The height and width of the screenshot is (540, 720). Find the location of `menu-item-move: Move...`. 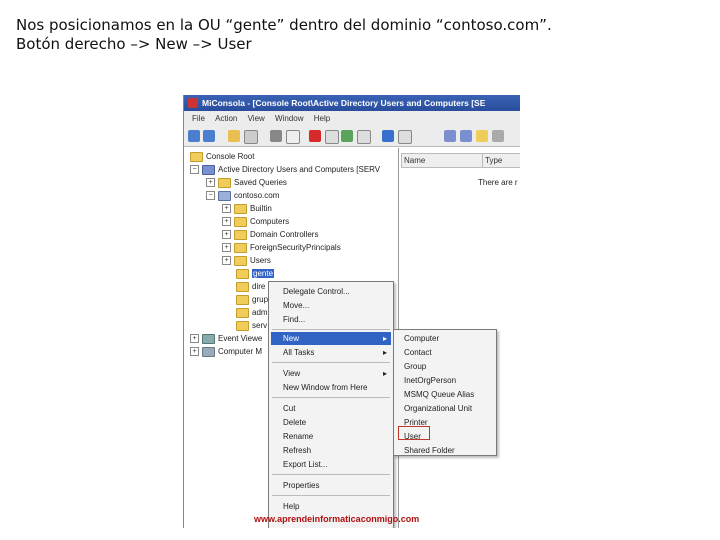

menu-item-move: Move... is located at coordinates (289, 305).